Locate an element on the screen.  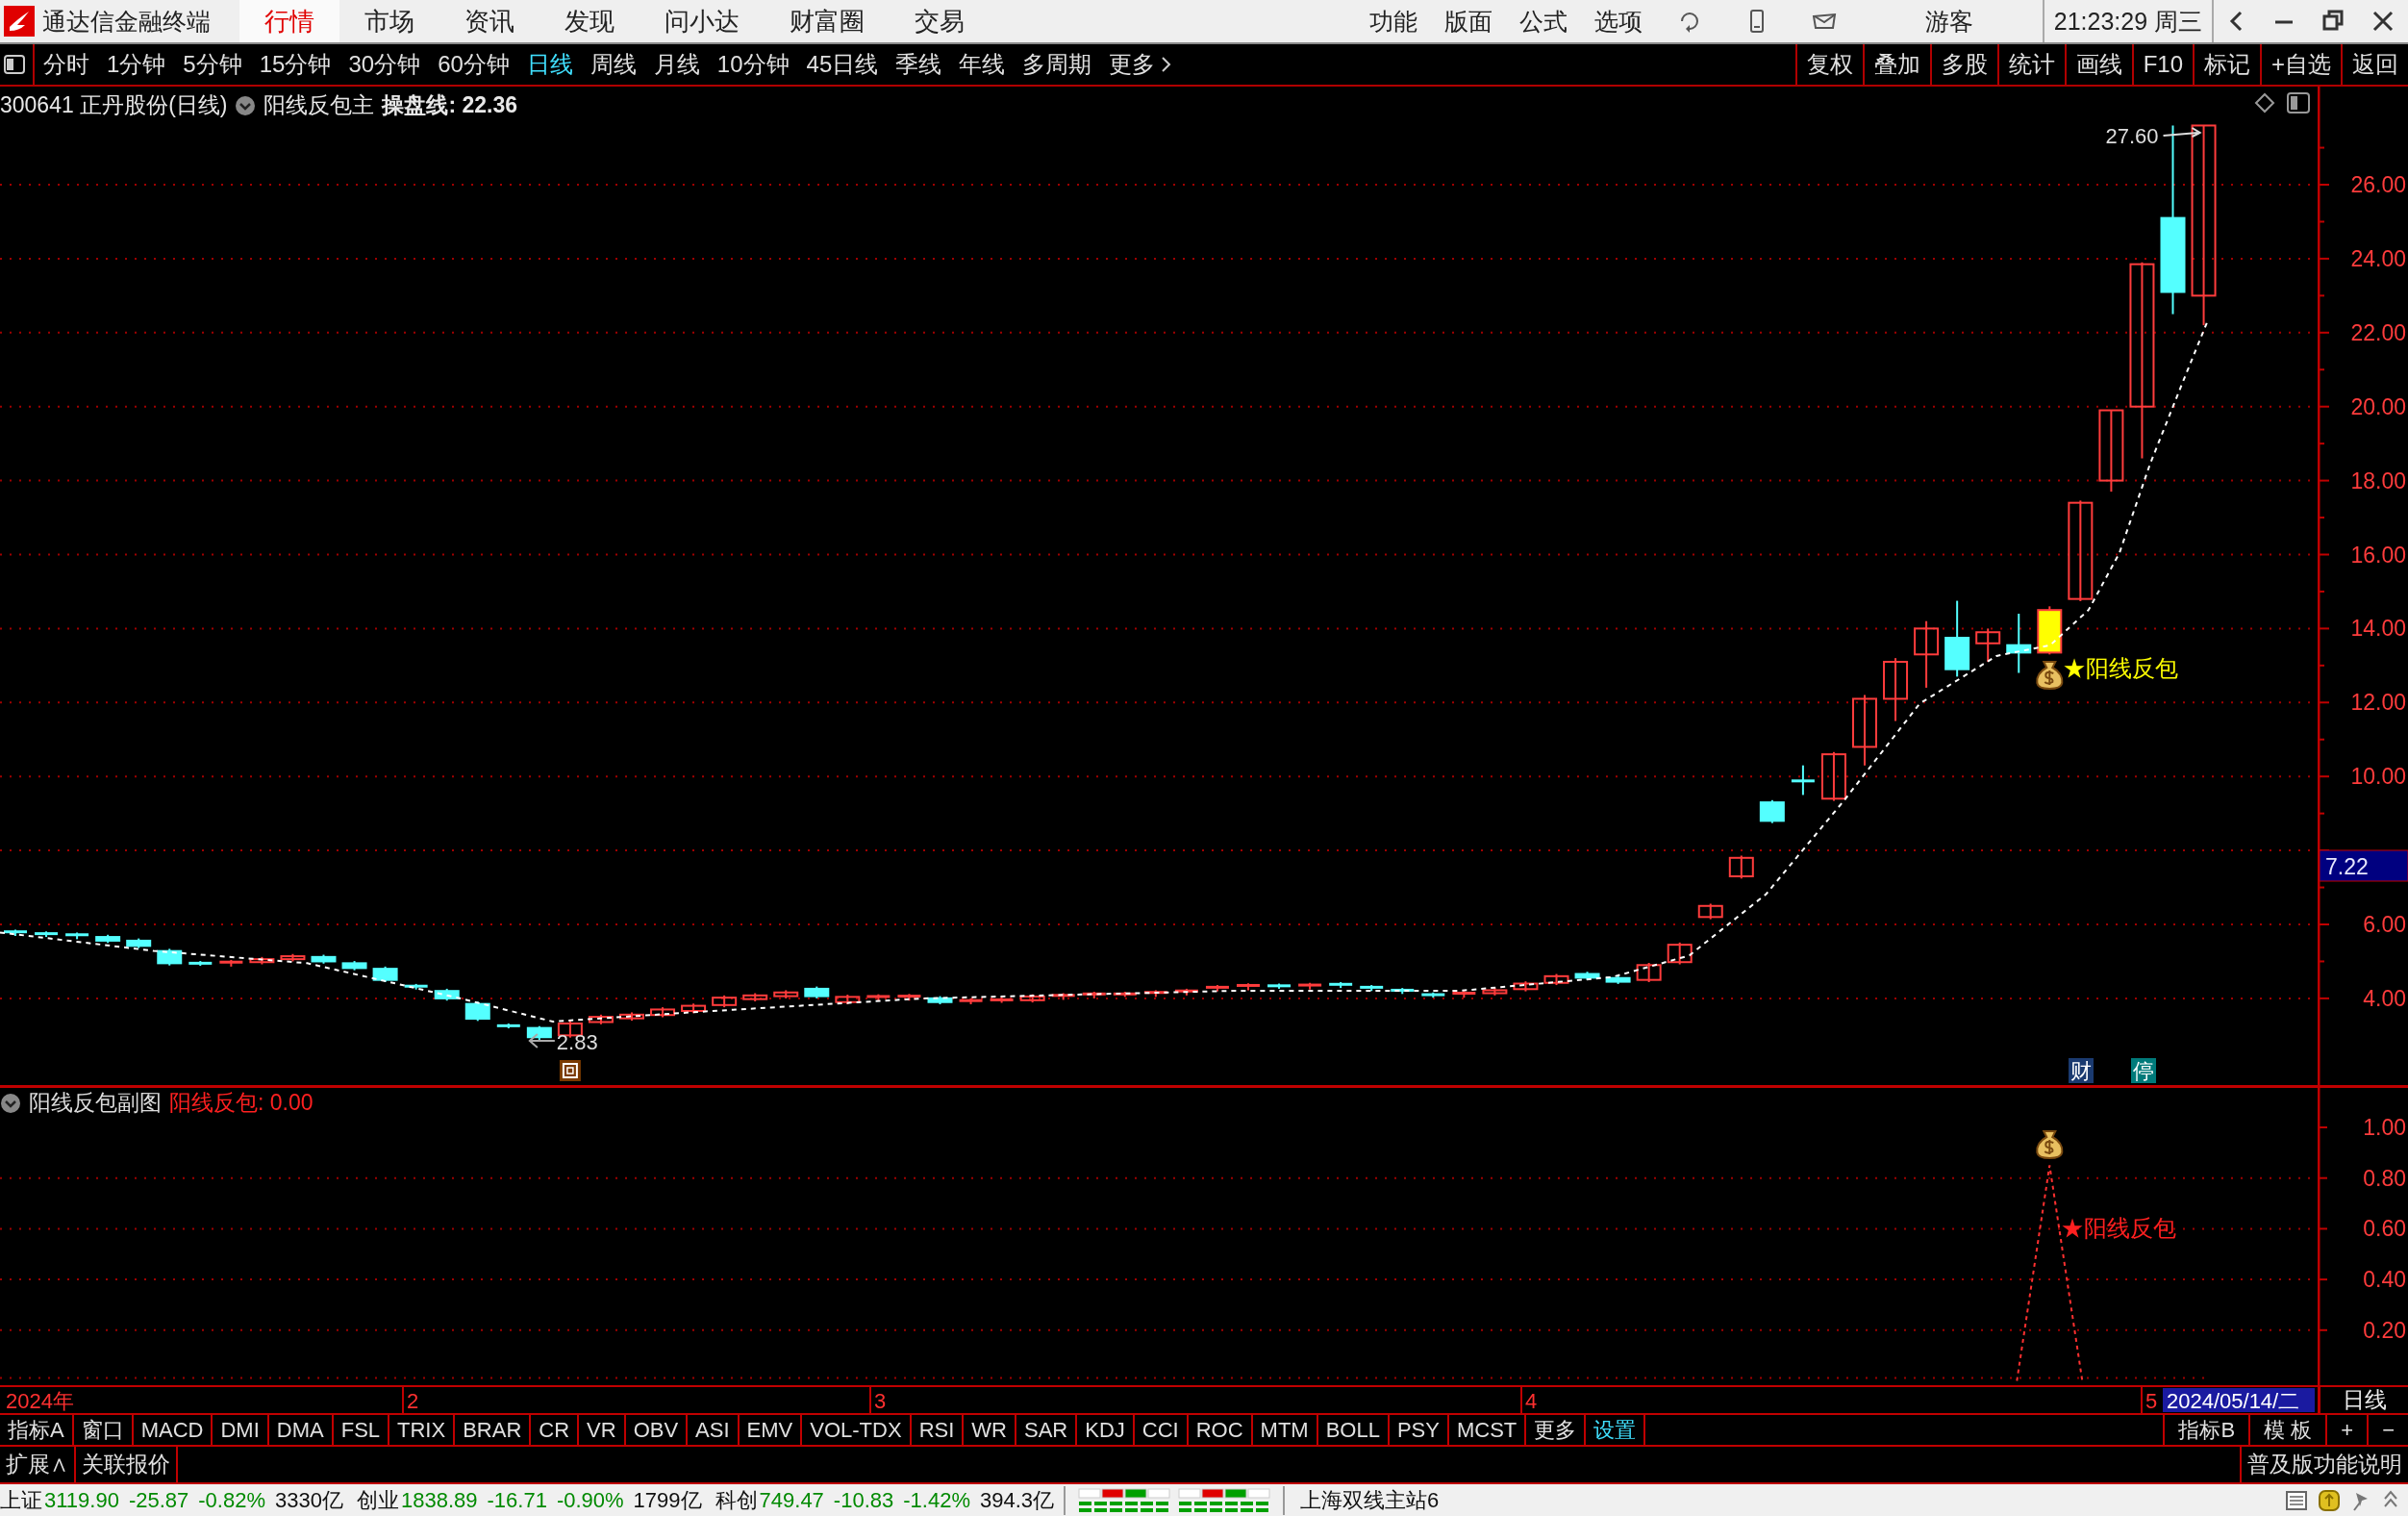
indicator-tab: EMV is located at coordinates (771, 1430).